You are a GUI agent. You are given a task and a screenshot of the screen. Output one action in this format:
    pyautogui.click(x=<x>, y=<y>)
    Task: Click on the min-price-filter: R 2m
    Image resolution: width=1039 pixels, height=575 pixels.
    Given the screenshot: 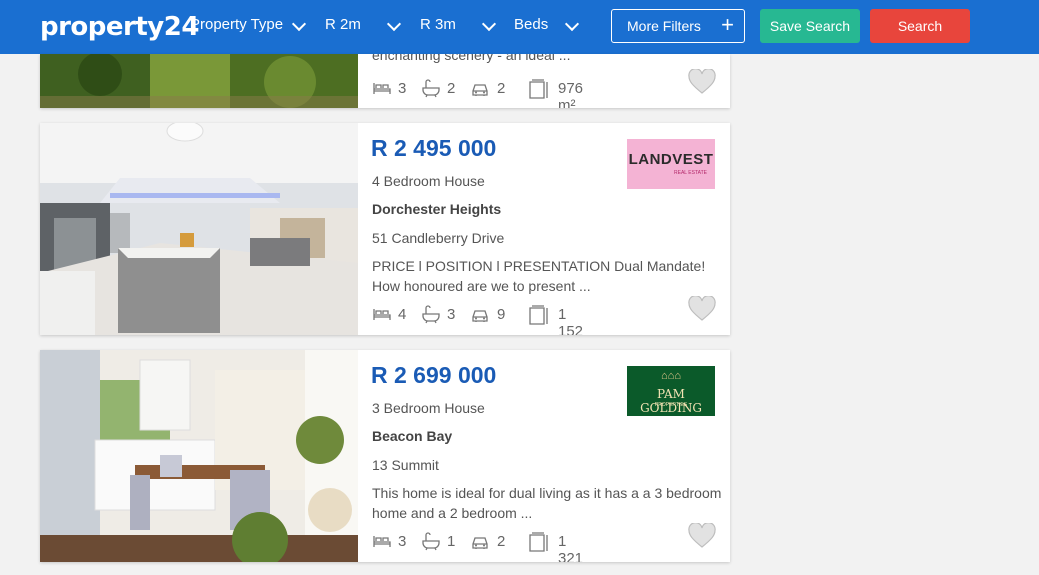 What is the action you would take?
    pyautogui.click(x=343, y=24)
    